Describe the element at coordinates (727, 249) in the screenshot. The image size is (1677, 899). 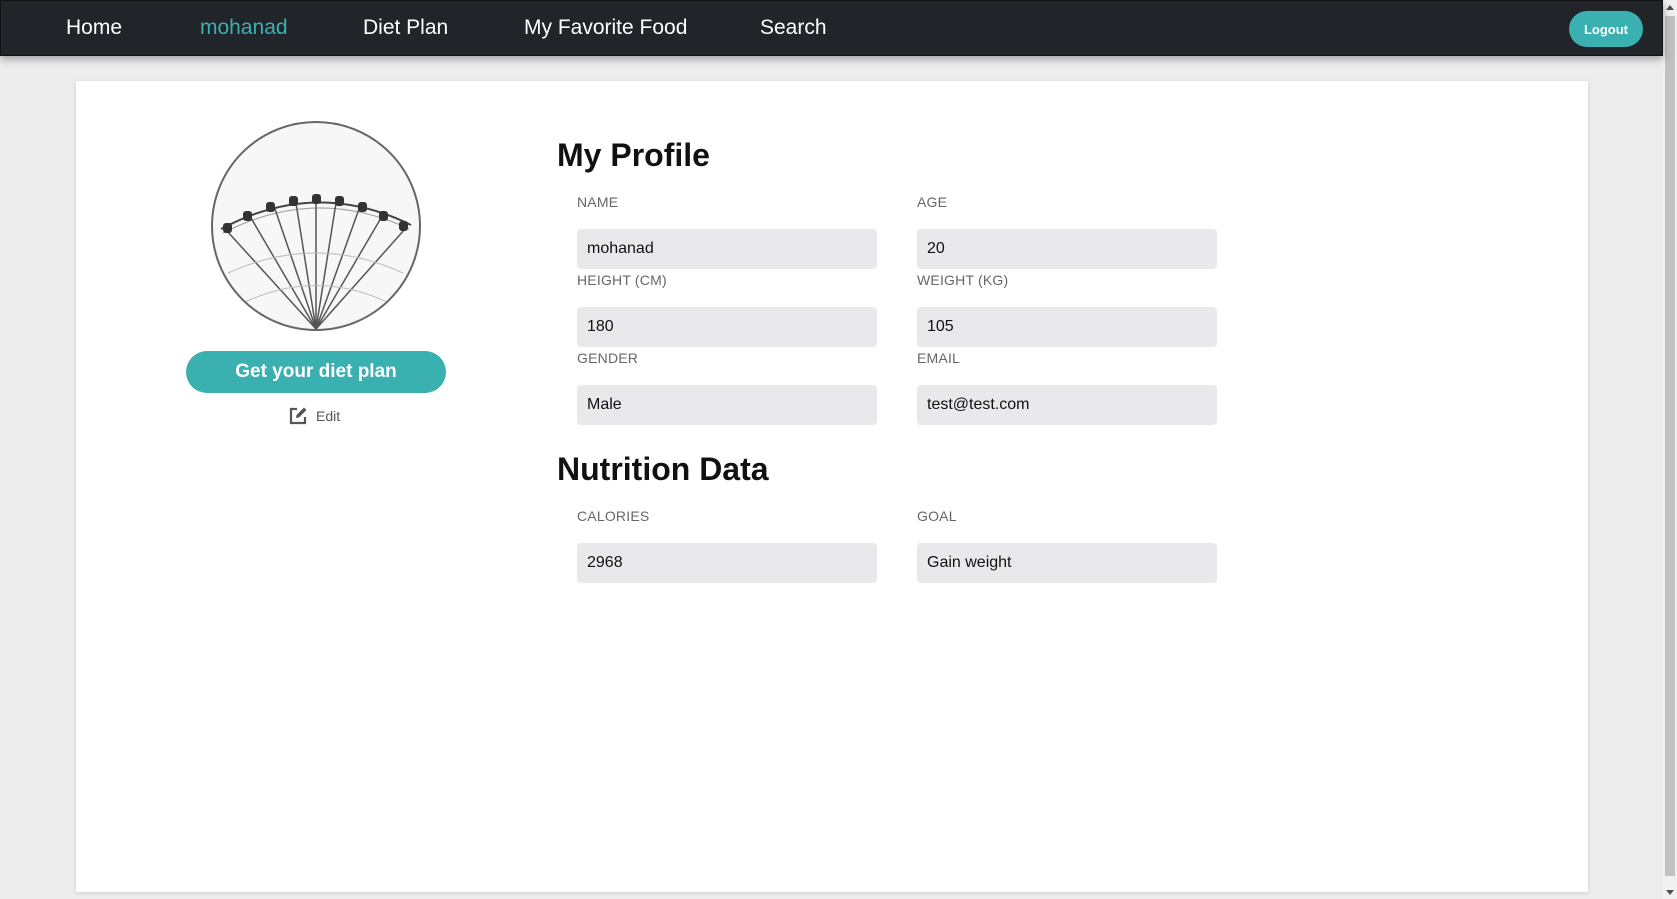
I see `name-field: mohanad` at that location.